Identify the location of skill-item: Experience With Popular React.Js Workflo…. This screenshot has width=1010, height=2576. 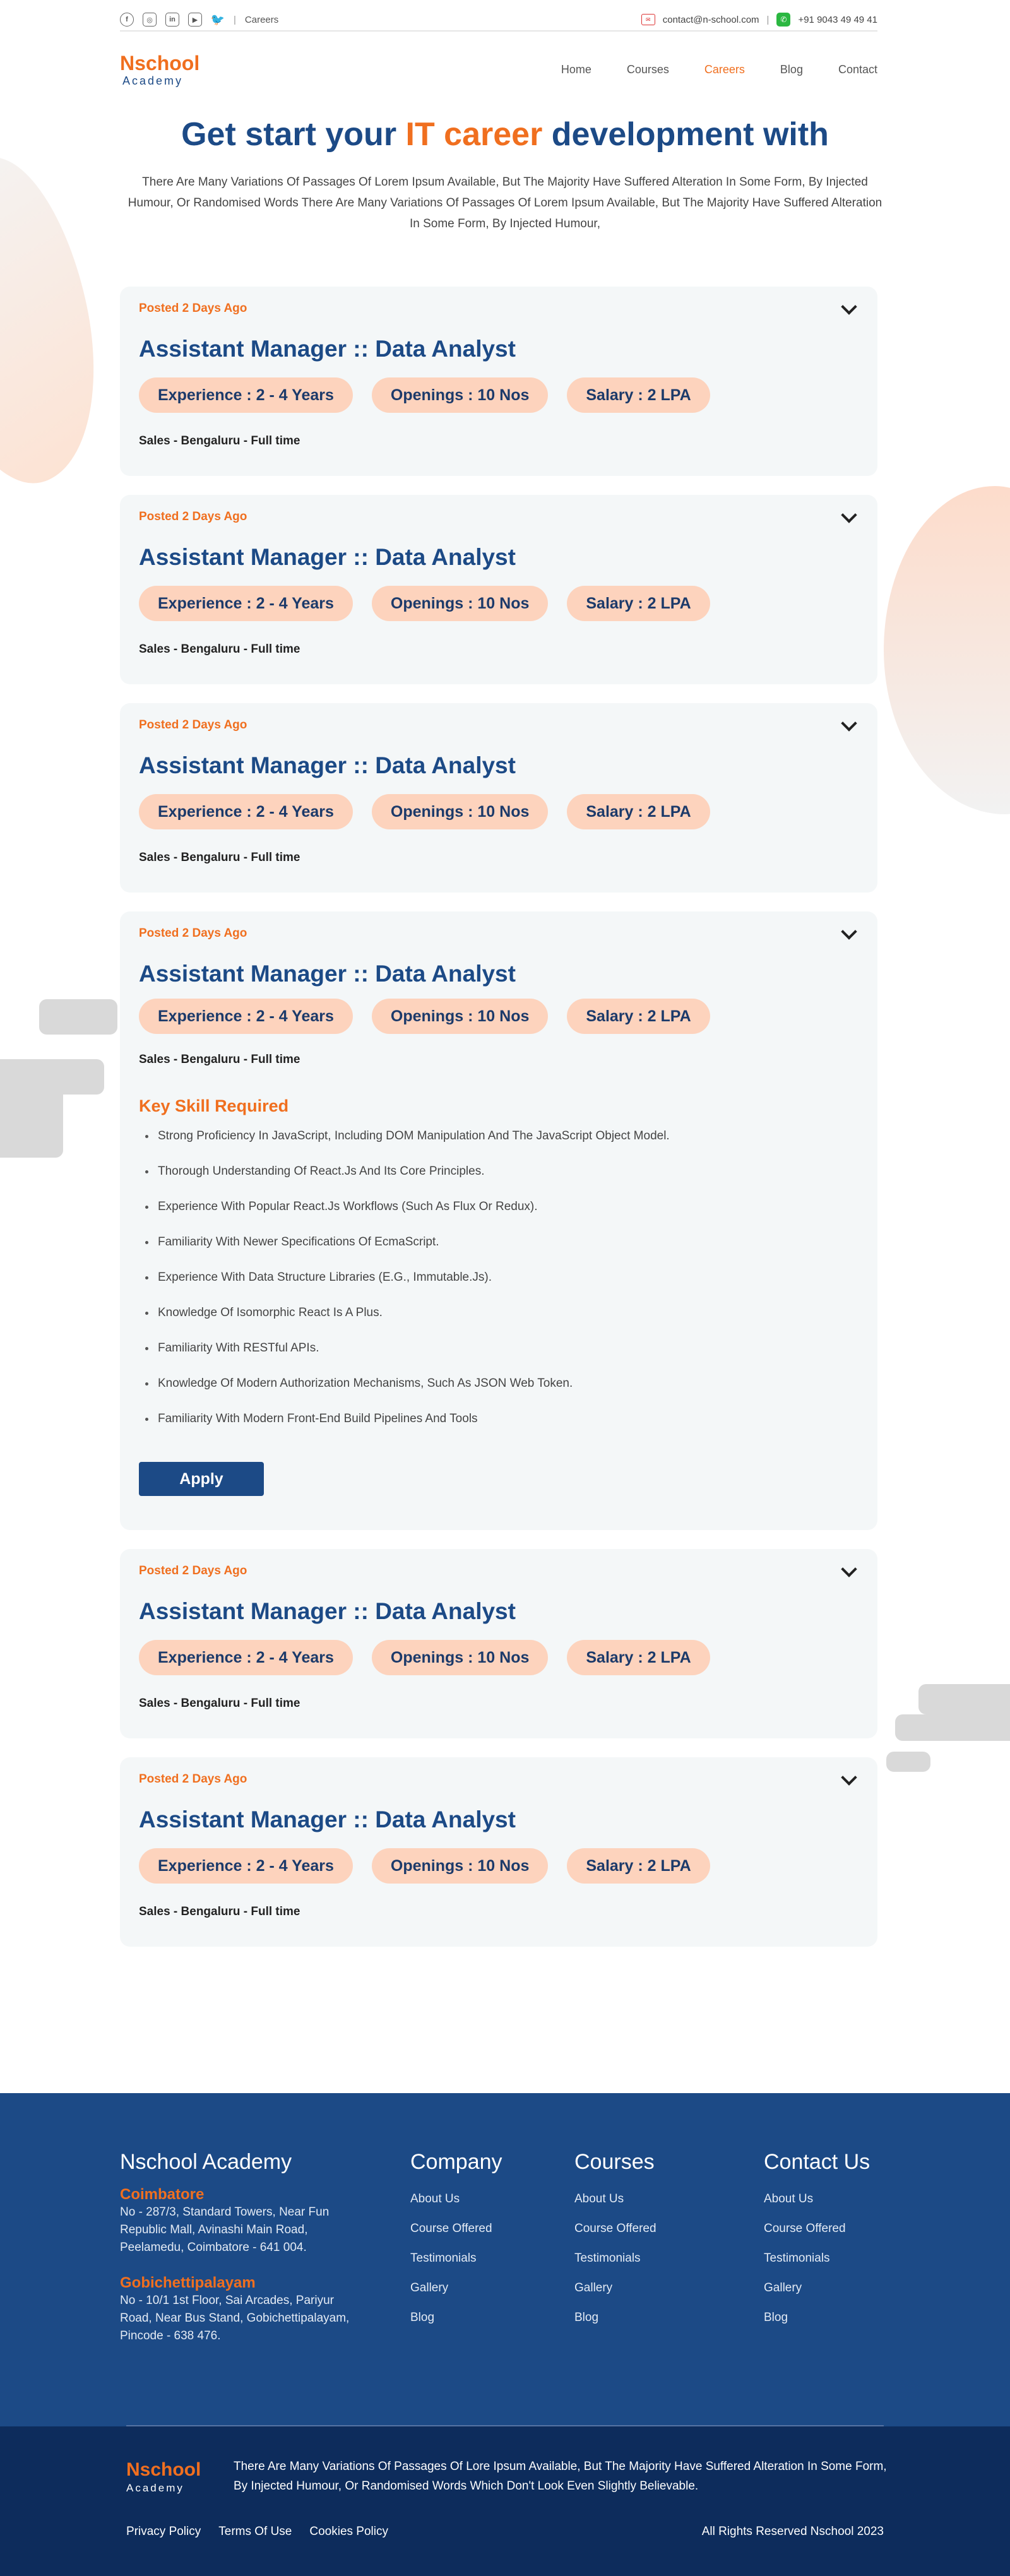
(404, 1218).